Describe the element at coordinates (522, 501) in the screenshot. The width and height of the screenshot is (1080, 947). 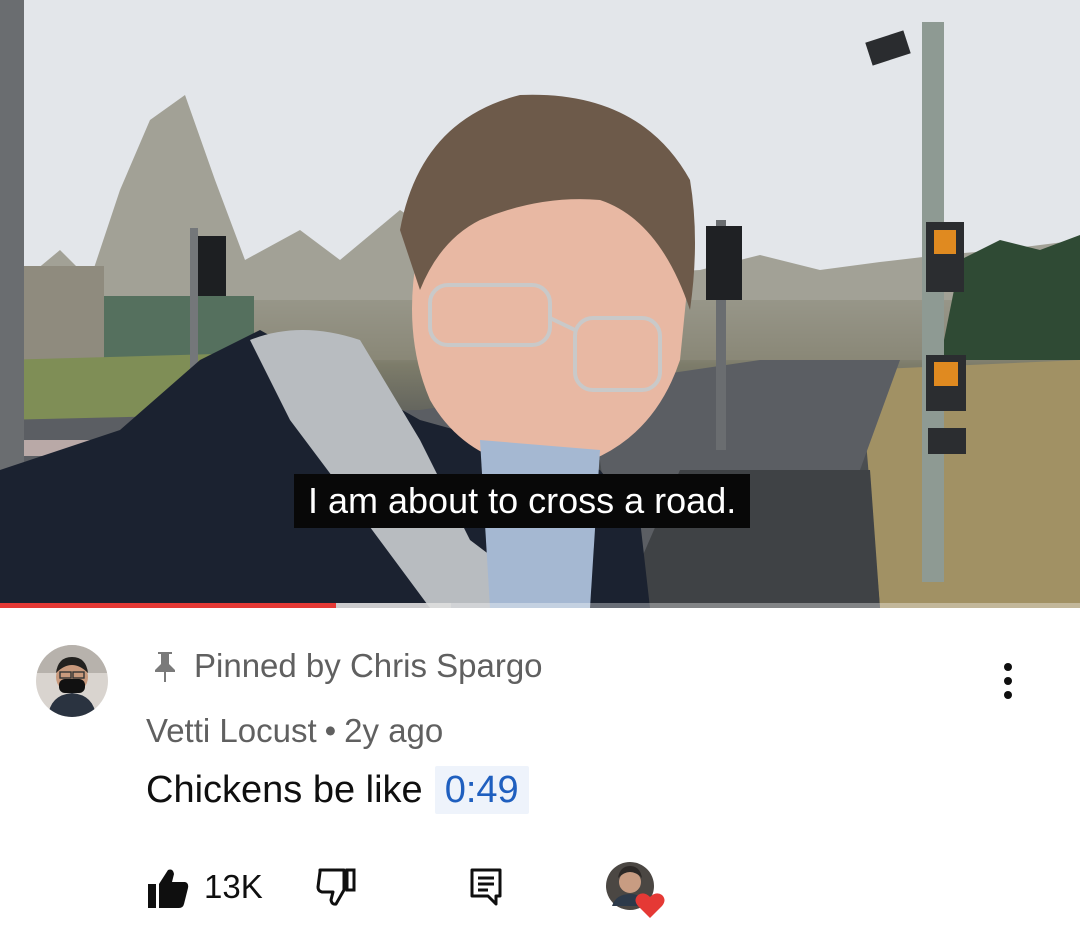
I see `video-caption: I am about to cross a road.` at that location.